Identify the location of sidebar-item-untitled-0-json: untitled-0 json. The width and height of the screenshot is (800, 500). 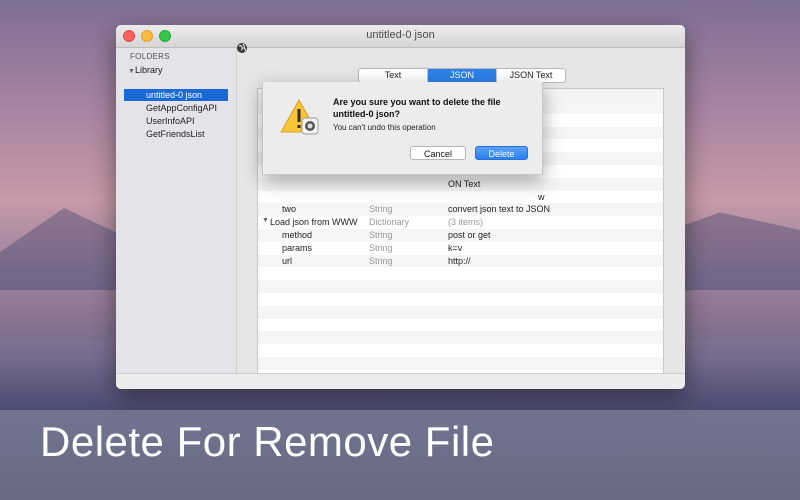
(176, 95).